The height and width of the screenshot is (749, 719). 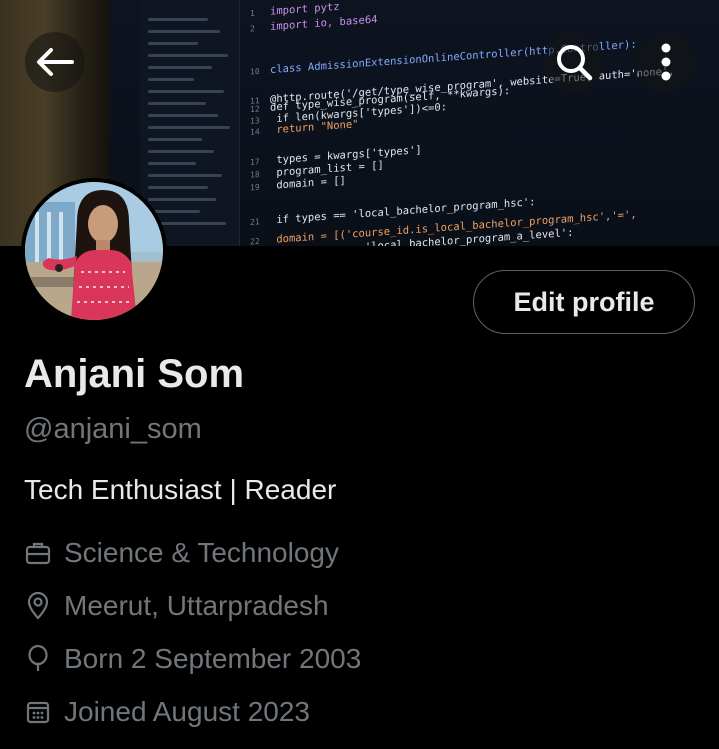 I want to click on arrow-left-icon, so click(x=55, y=62).